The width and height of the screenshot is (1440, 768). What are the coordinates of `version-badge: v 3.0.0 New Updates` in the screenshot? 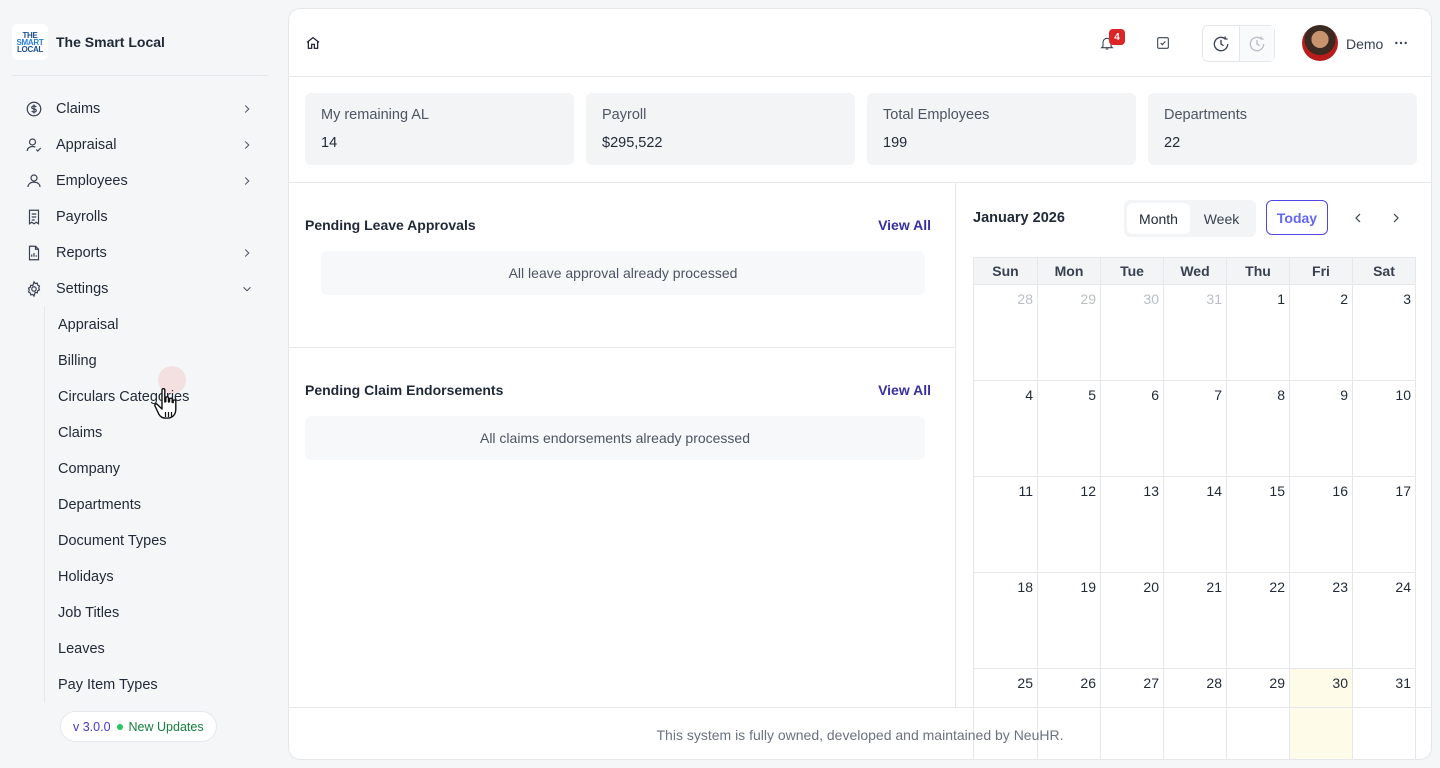 It's located at (138, 726).